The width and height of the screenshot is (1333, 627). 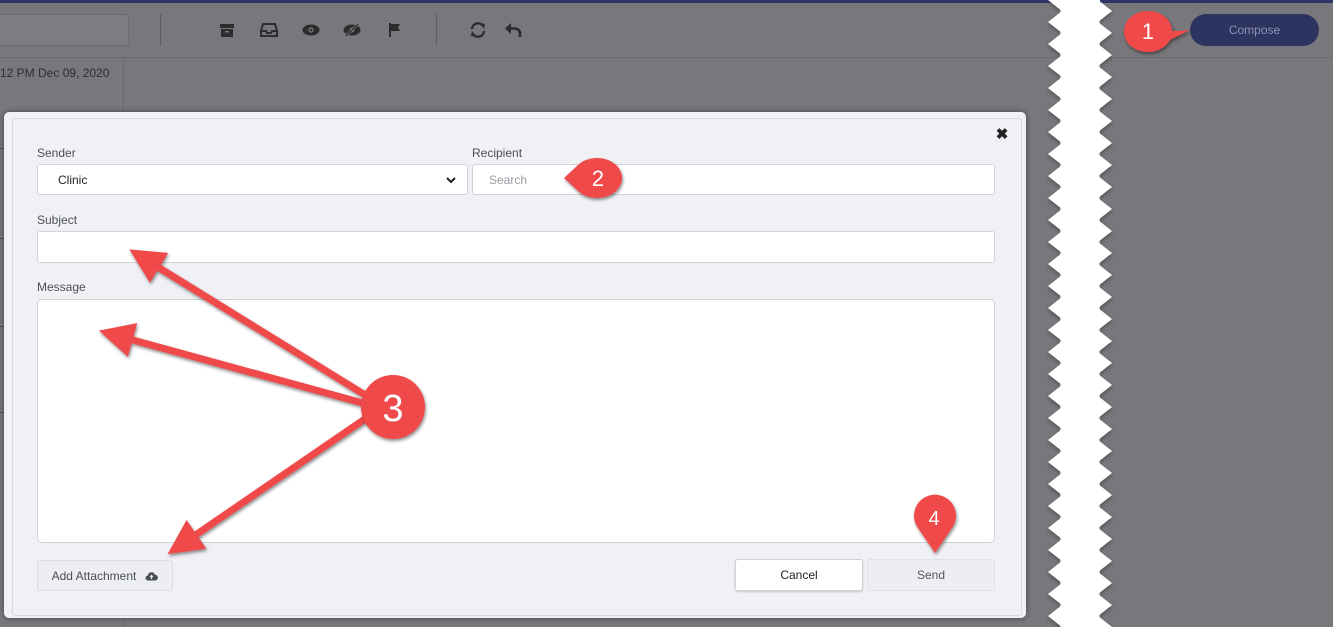 What do you see at coordinates (1002, 135) in the screenshot?
I see `close-icon: ✖` at bounding box center [1002, 135].